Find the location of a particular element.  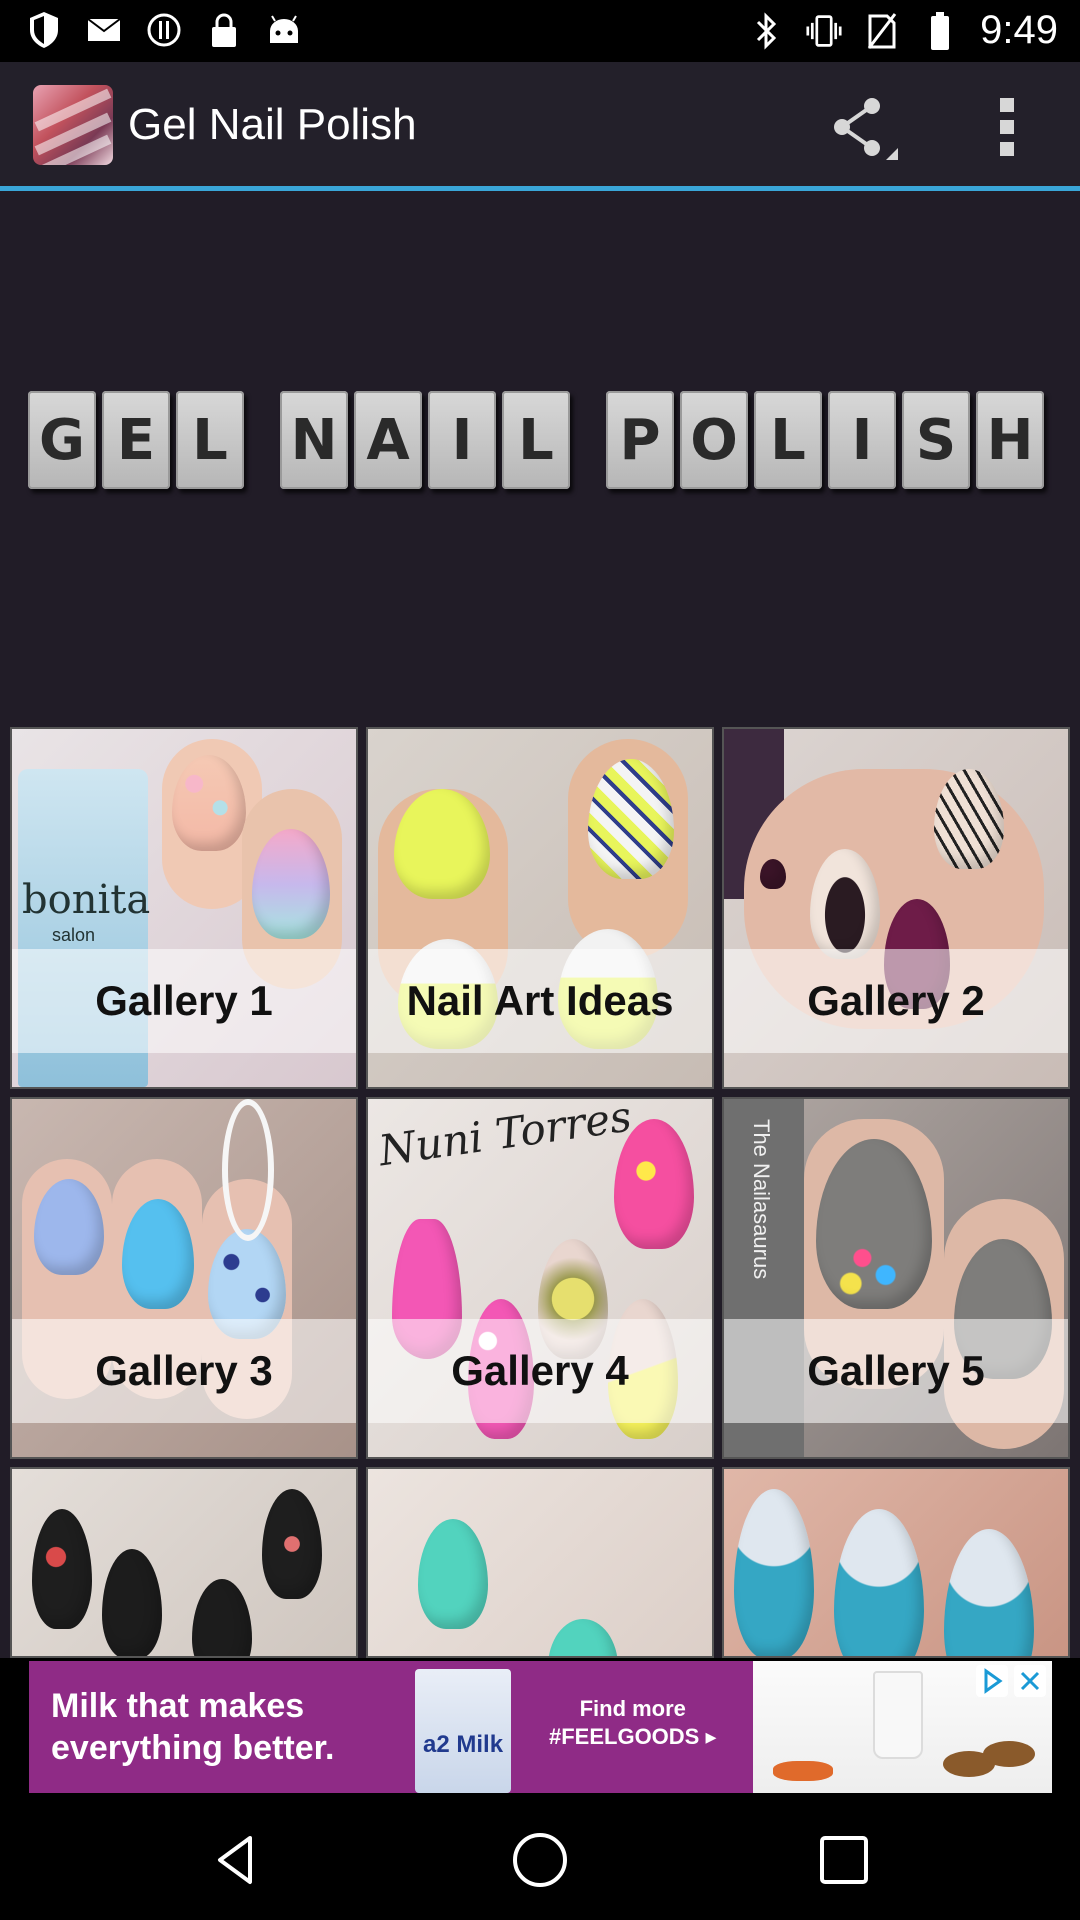

back-icon is located at coordinates (235, 1860).